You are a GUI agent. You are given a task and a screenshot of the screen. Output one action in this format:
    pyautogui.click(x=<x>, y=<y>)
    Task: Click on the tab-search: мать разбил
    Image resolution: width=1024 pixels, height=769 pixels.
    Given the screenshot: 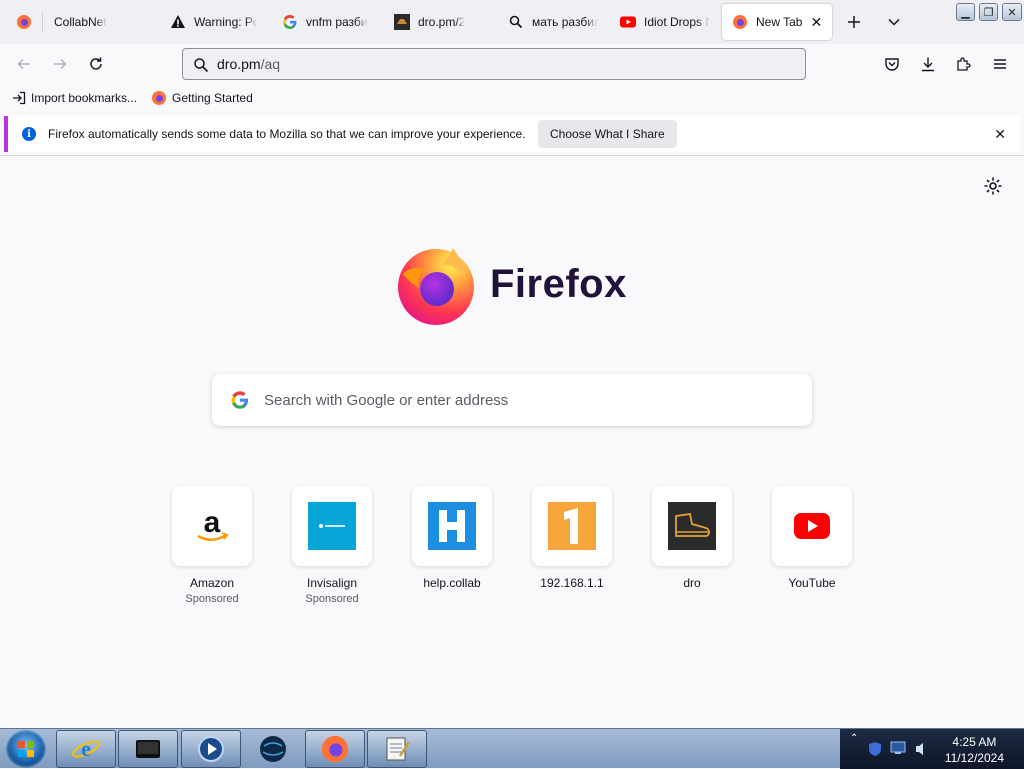 What is the action you would take?
    pyautogui.click(x=553, y=22)
    